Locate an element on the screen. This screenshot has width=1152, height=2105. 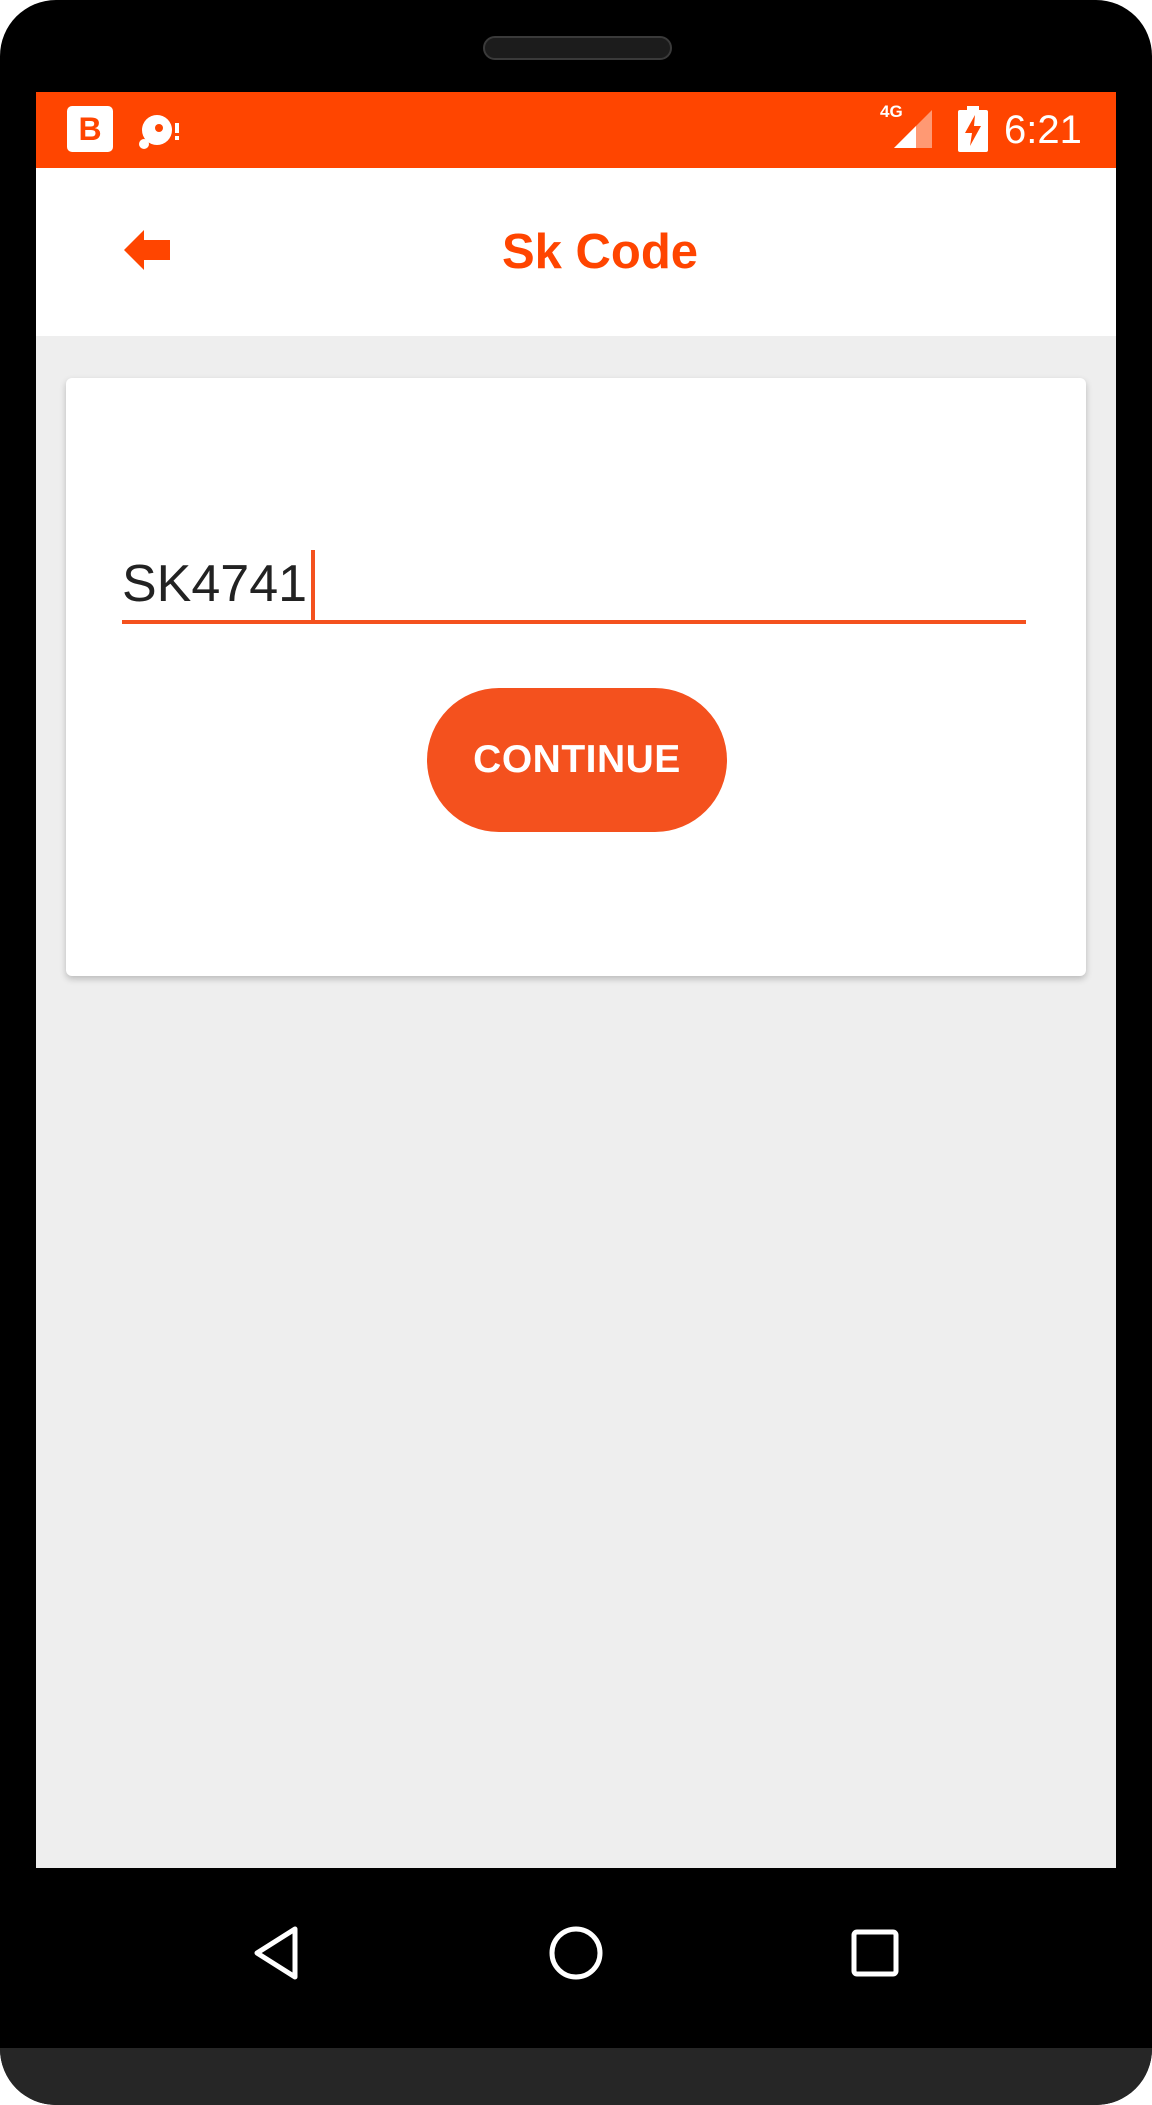
battery-charging-icon is located at coordinates (973, 129).